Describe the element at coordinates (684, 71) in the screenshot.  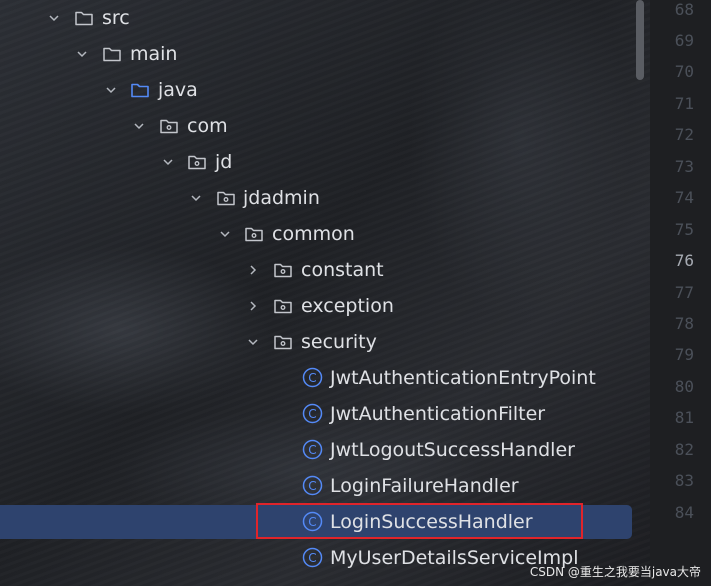
I see `line-number: 70` at that location.